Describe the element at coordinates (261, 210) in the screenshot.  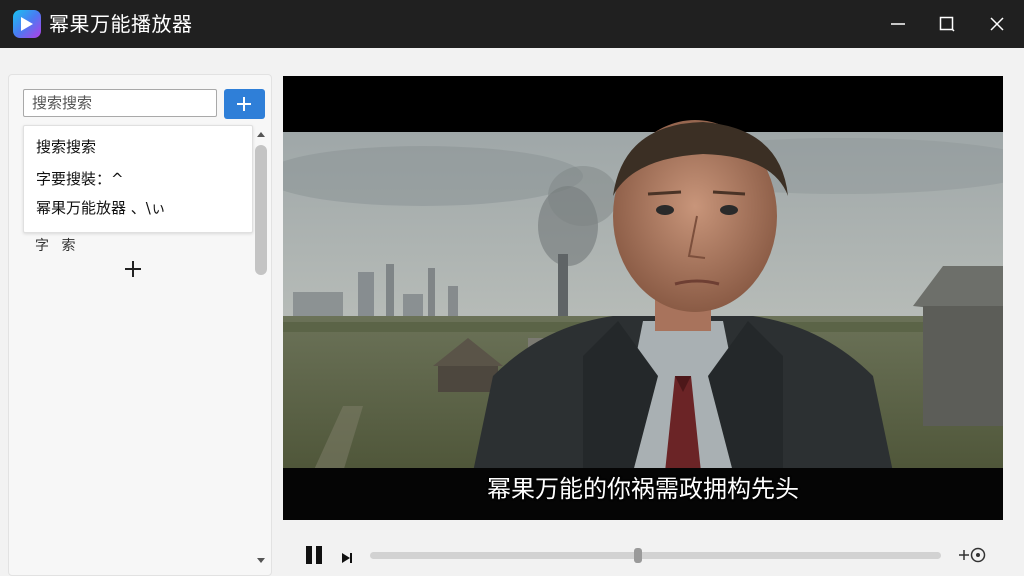
I see `scroll-thumb` at that location.